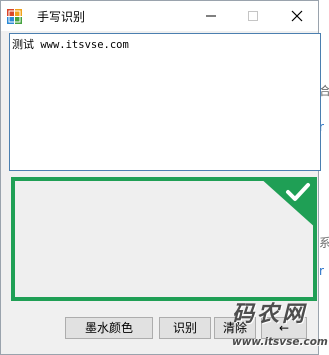 The width and height of the screenshot is (329, 355). Describe the element at coordinates (14, 16) in the screenshot. I see `app-icon` at that location.